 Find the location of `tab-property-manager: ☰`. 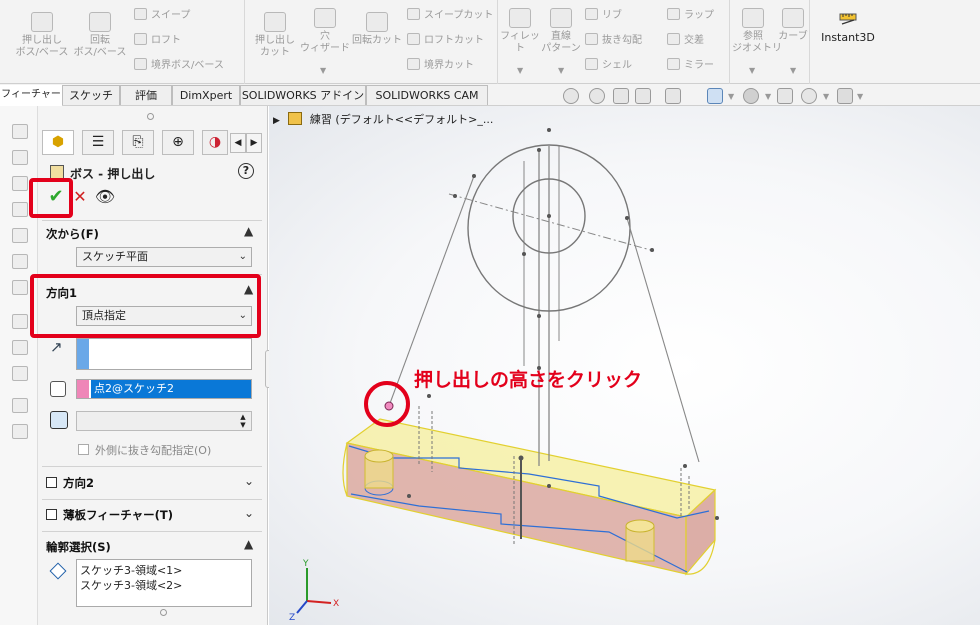

tab-property-manager: ☰ is located at coordinates (98, 142).